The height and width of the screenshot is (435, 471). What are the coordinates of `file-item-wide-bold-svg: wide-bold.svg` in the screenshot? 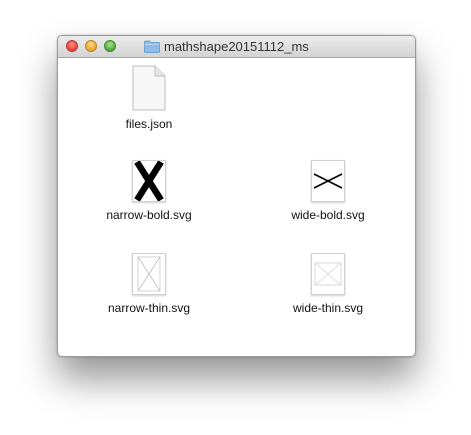 It's located at (328, 191).